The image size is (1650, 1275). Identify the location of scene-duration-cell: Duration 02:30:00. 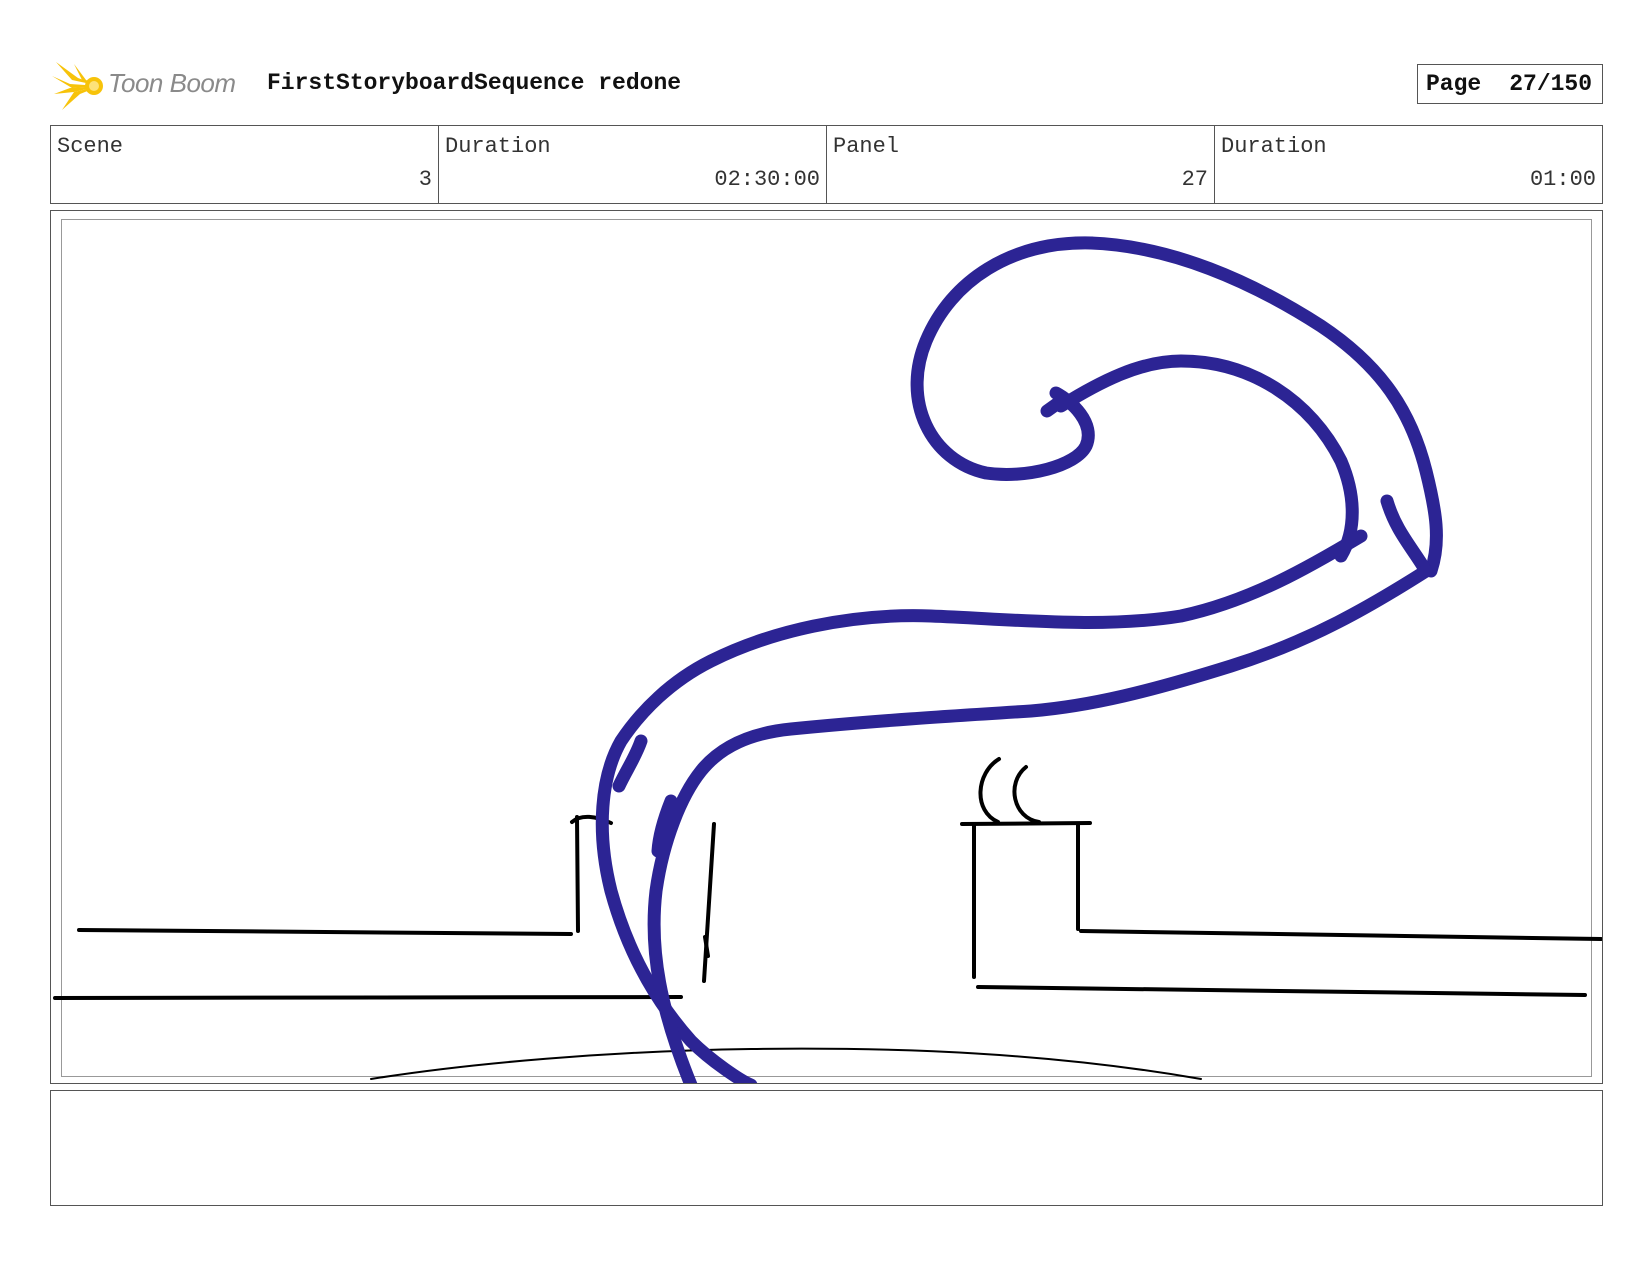
(633, 164).